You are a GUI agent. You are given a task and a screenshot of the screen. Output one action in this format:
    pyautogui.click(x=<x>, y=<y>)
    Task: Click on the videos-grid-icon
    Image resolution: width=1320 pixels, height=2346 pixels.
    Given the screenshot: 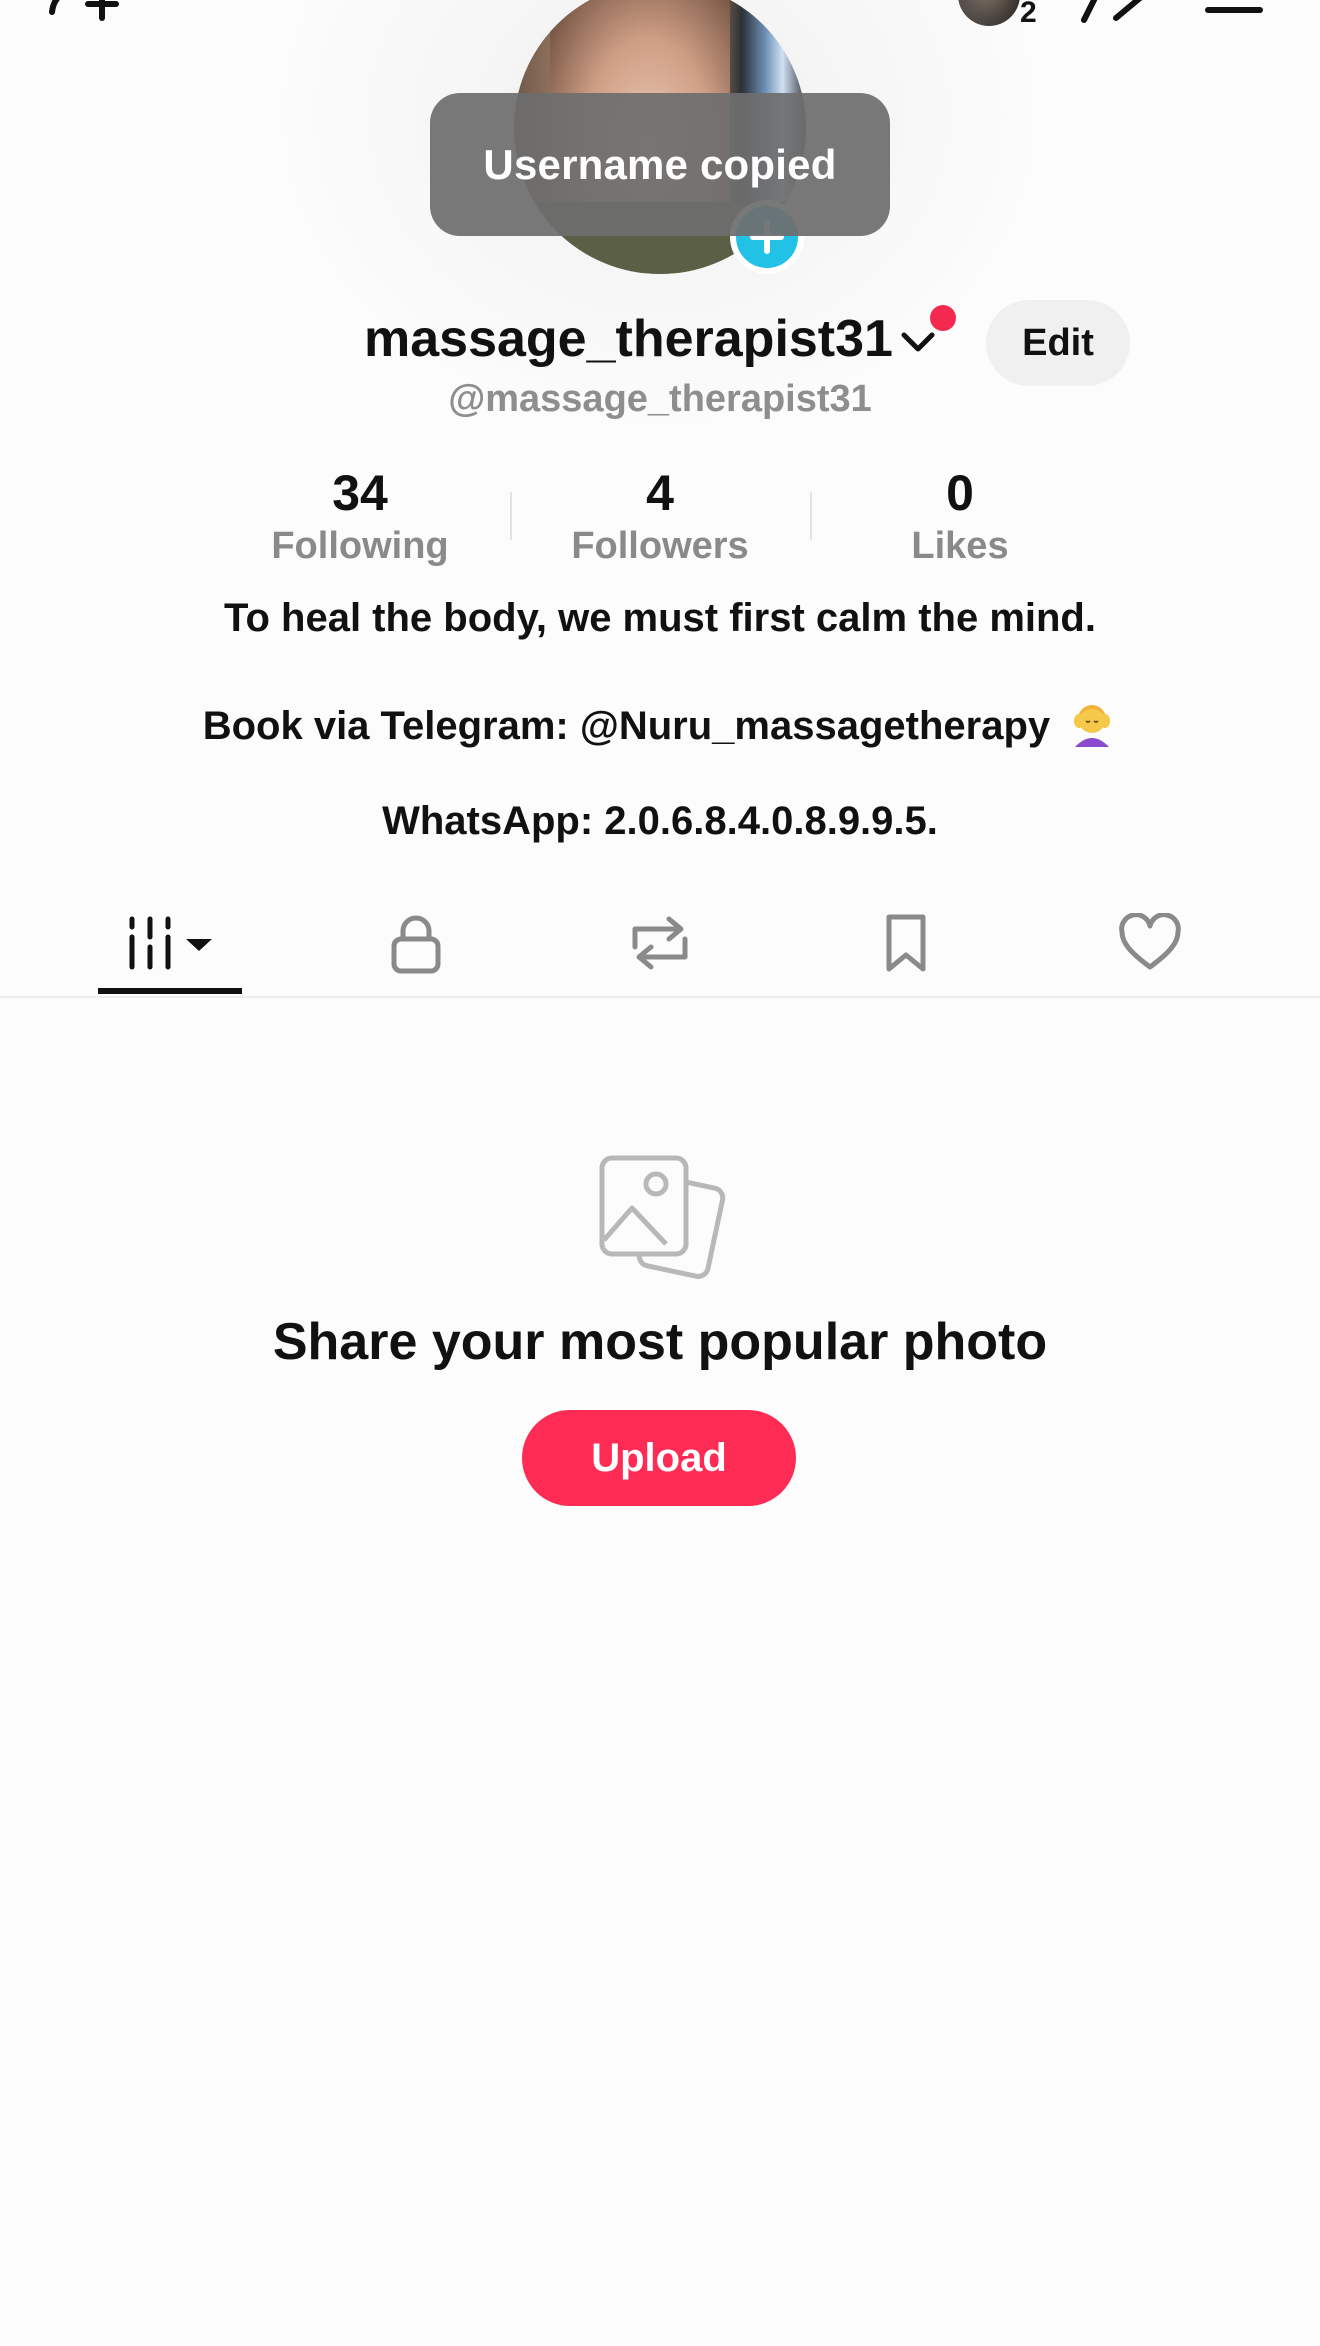 What is the action you would take?
    pyautogui.click(x=170, y=943)
    